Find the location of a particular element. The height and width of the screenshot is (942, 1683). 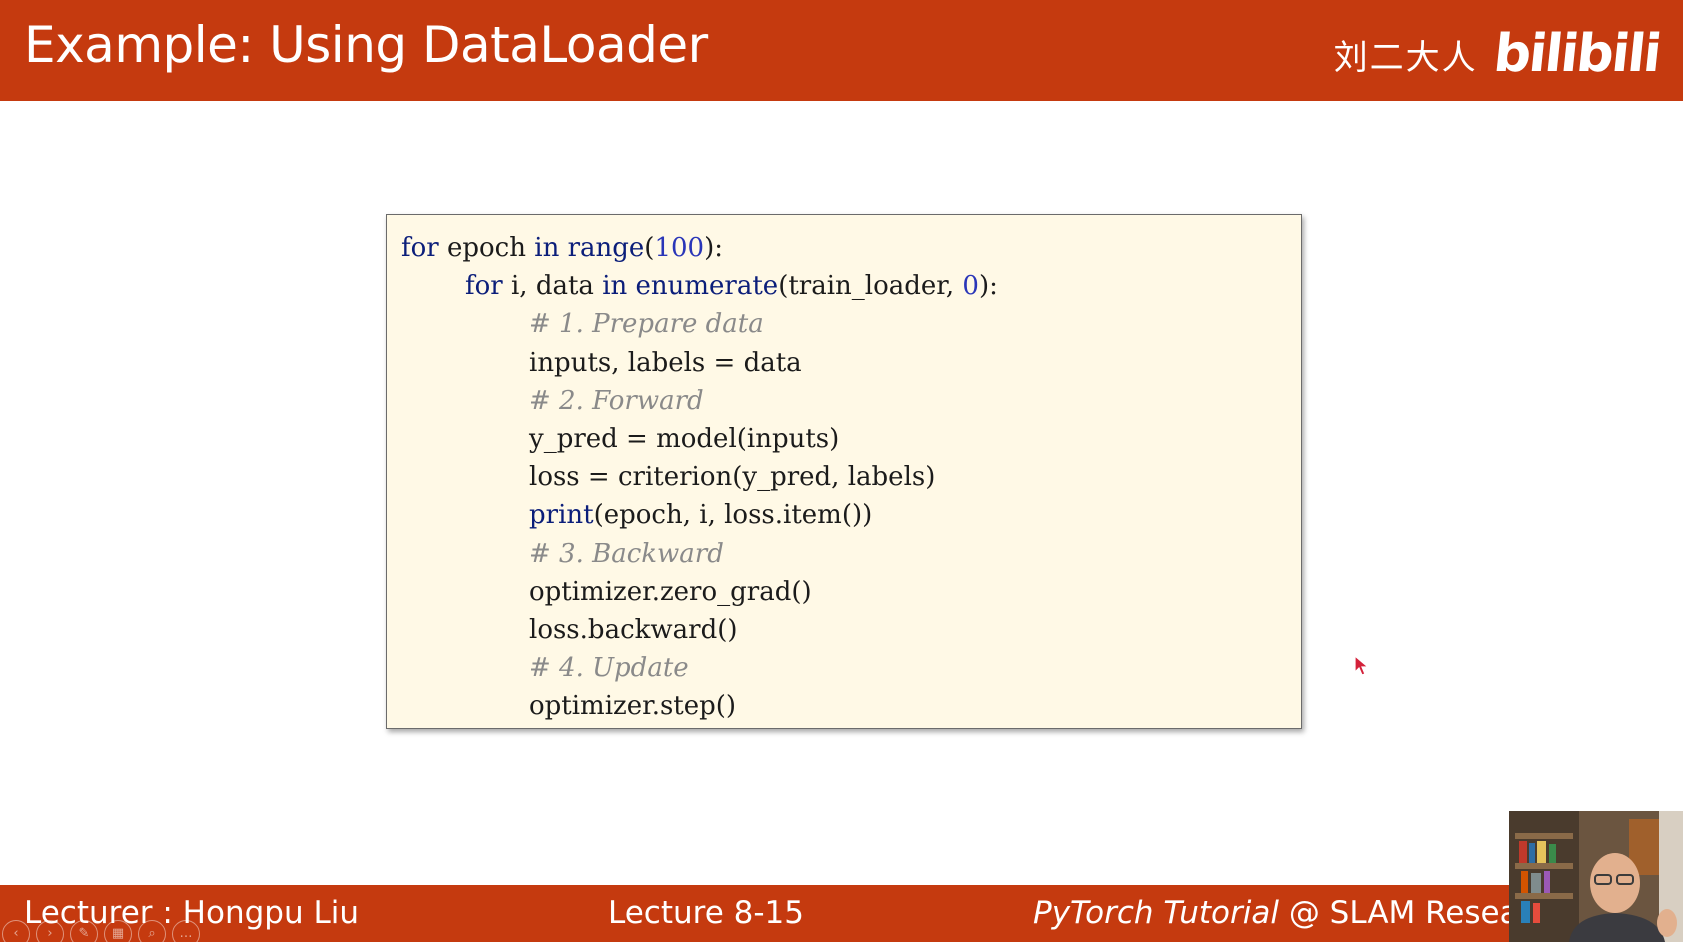

code-token: epoch is located at coordinates (486, 248).